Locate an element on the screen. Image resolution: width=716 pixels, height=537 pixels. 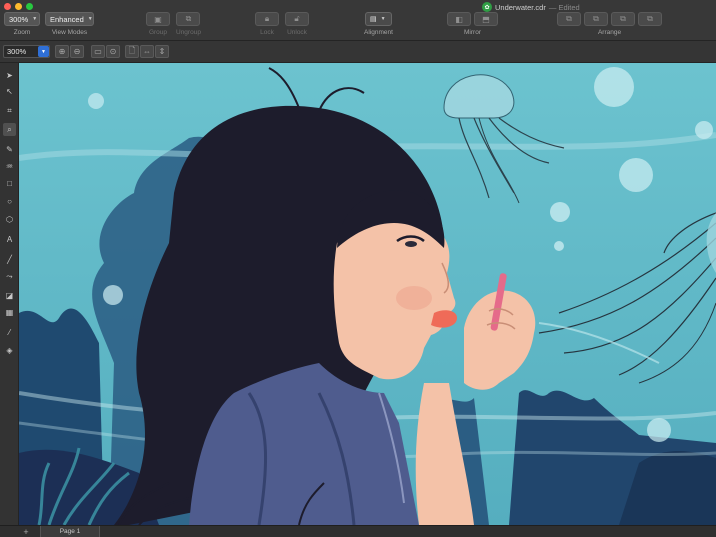
group-button: ▣ is located at coordinates (158, 19).